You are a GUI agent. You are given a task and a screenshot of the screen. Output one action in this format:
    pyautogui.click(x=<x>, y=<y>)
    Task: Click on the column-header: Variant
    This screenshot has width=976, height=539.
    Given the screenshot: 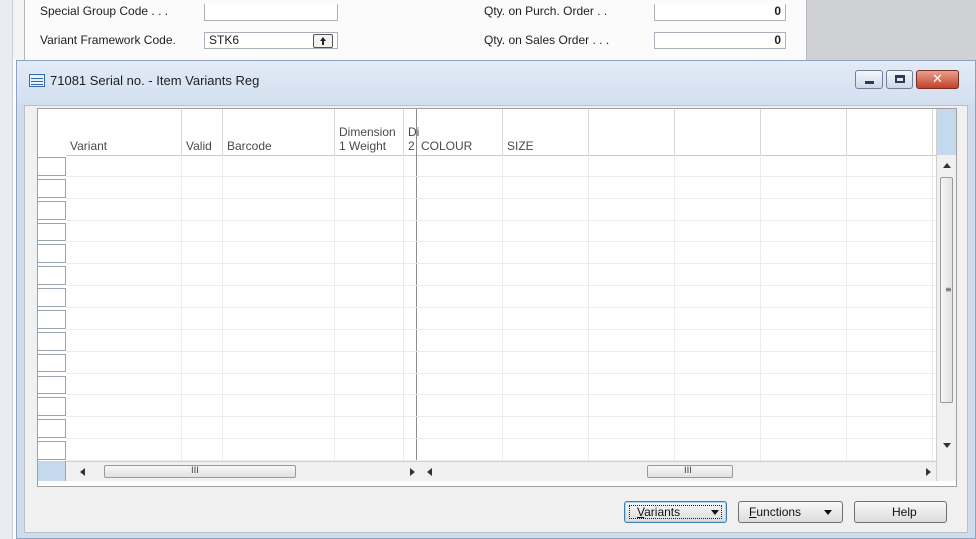 What is the action you would take?
    pyautogui.click(x=124, y=132)
    